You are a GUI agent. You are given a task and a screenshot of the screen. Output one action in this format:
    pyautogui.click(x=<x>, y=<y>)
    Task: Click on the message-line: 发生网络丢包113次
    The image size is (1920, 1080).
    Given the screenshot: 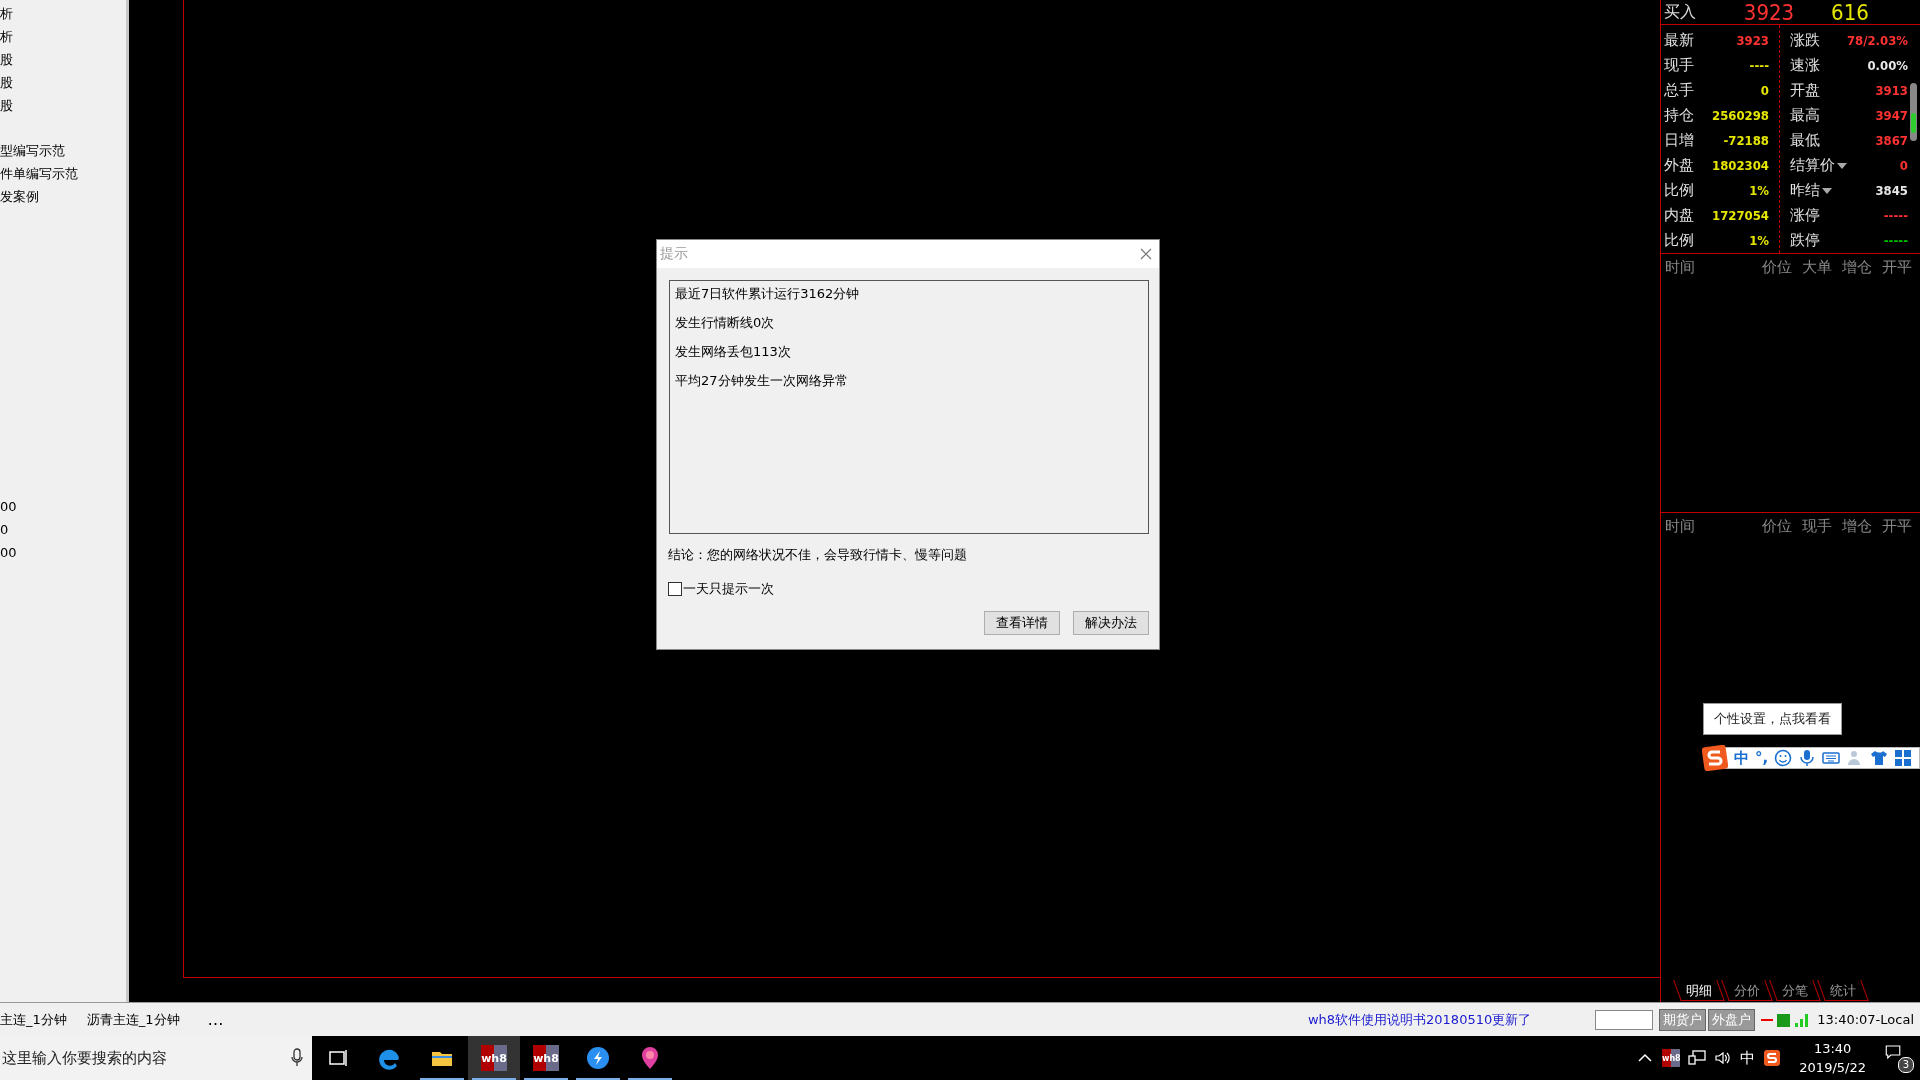 What is the action you would take?
    pyautogui.click(x=733, y=352)
    